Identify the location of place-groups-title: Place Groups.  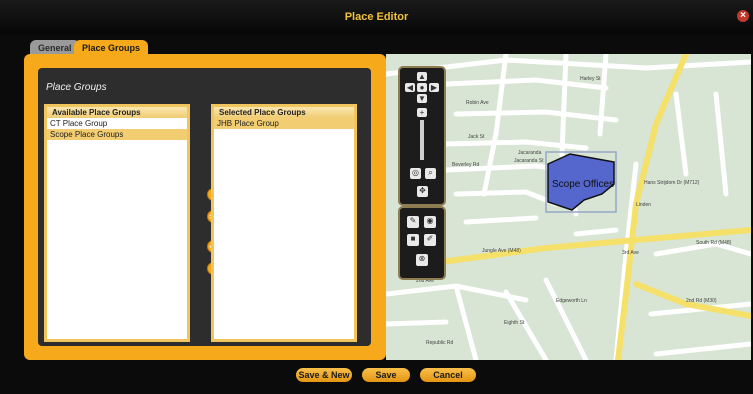
(76, 87).